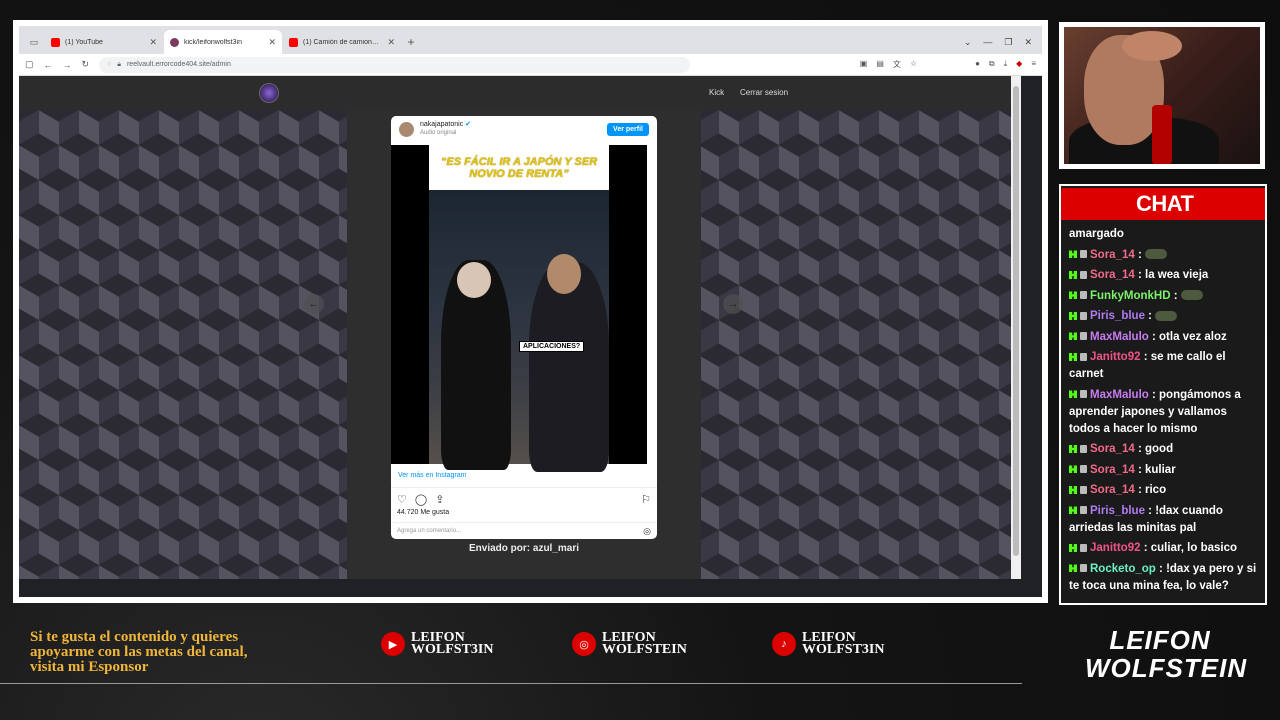 This screenshot has width=1280, height=720. Describe the element at coordinates (1165, 470) in the screenshot. I see `chat-message: Sora_14 : kuliar` at that location.